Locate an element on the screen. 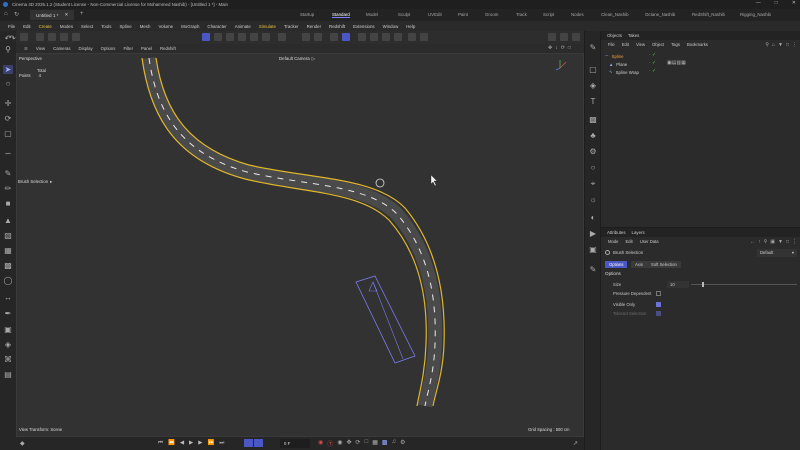 This screenshot has width=800, height=450. workplane-tool-icon: ▤ is located at coordinates (8, 374).